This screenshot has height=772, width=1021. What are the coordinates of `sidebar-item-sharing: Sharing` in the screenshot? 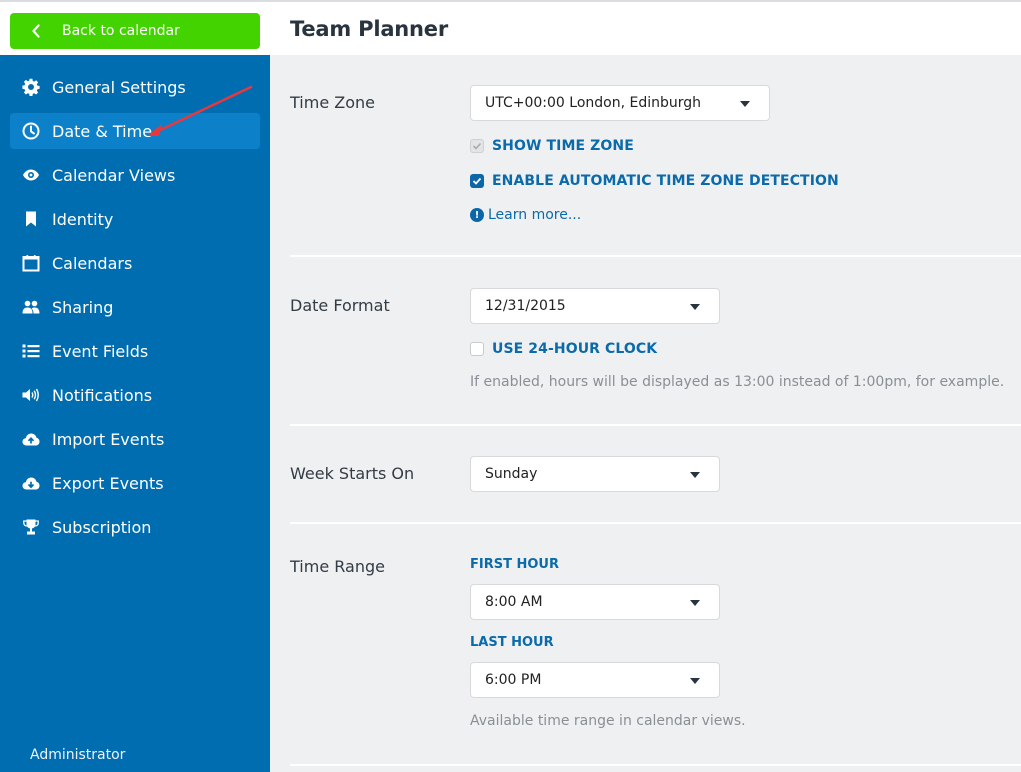 It's located at (135, 307).